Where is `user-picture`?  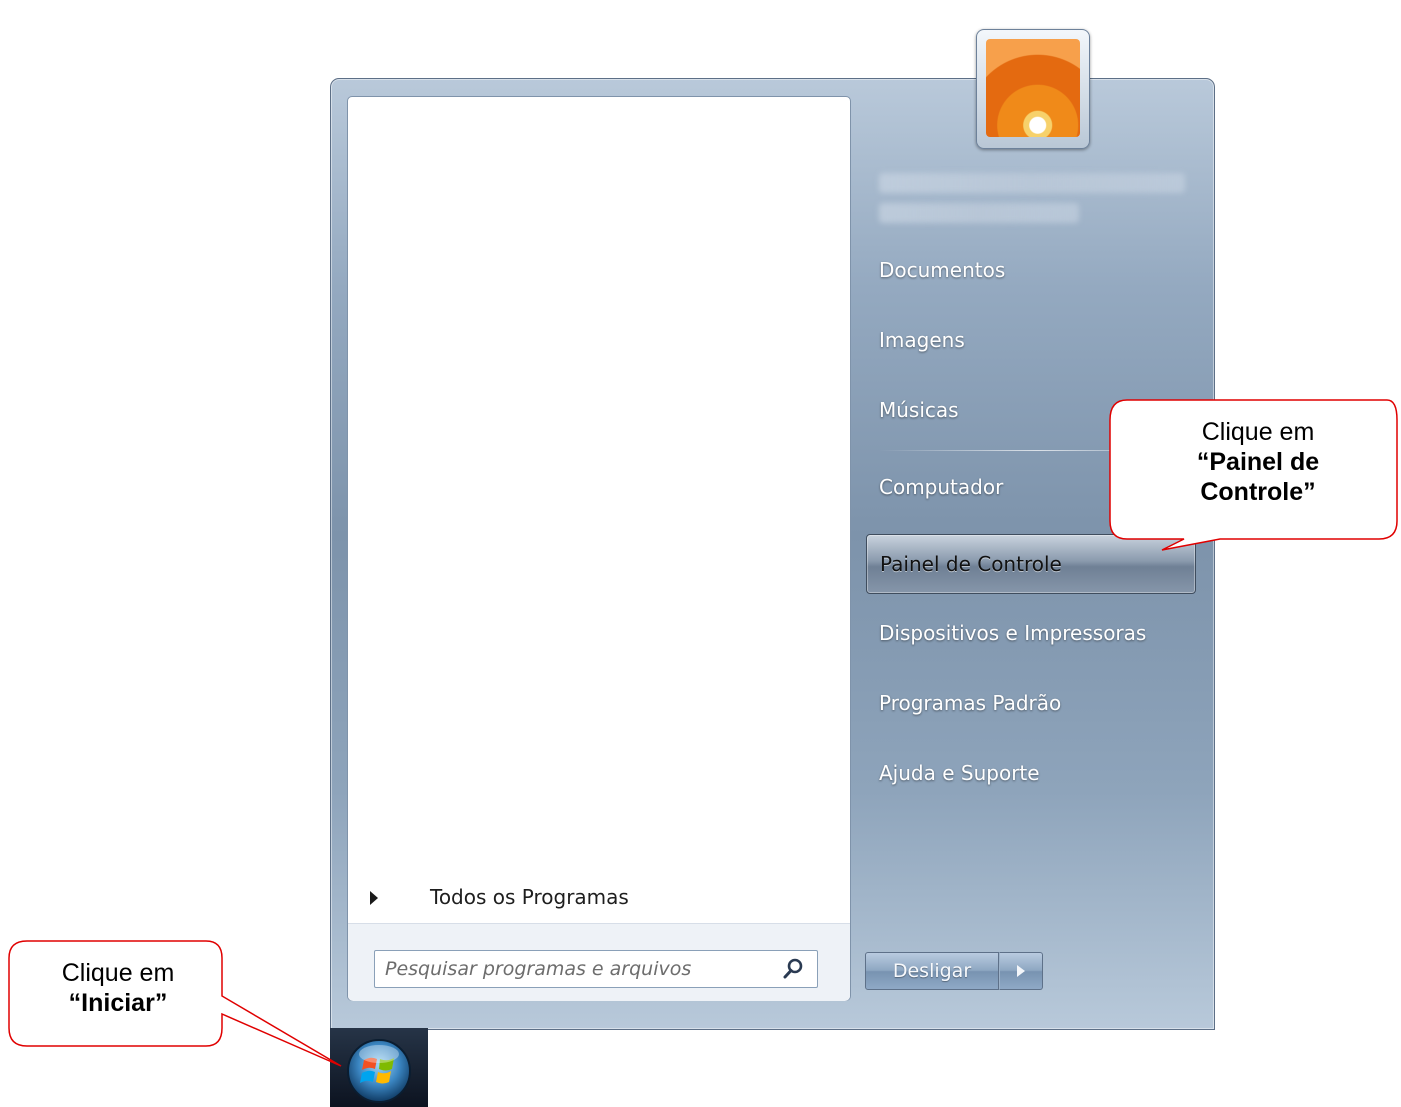
user-picture is located at coordinates (1033, 89).